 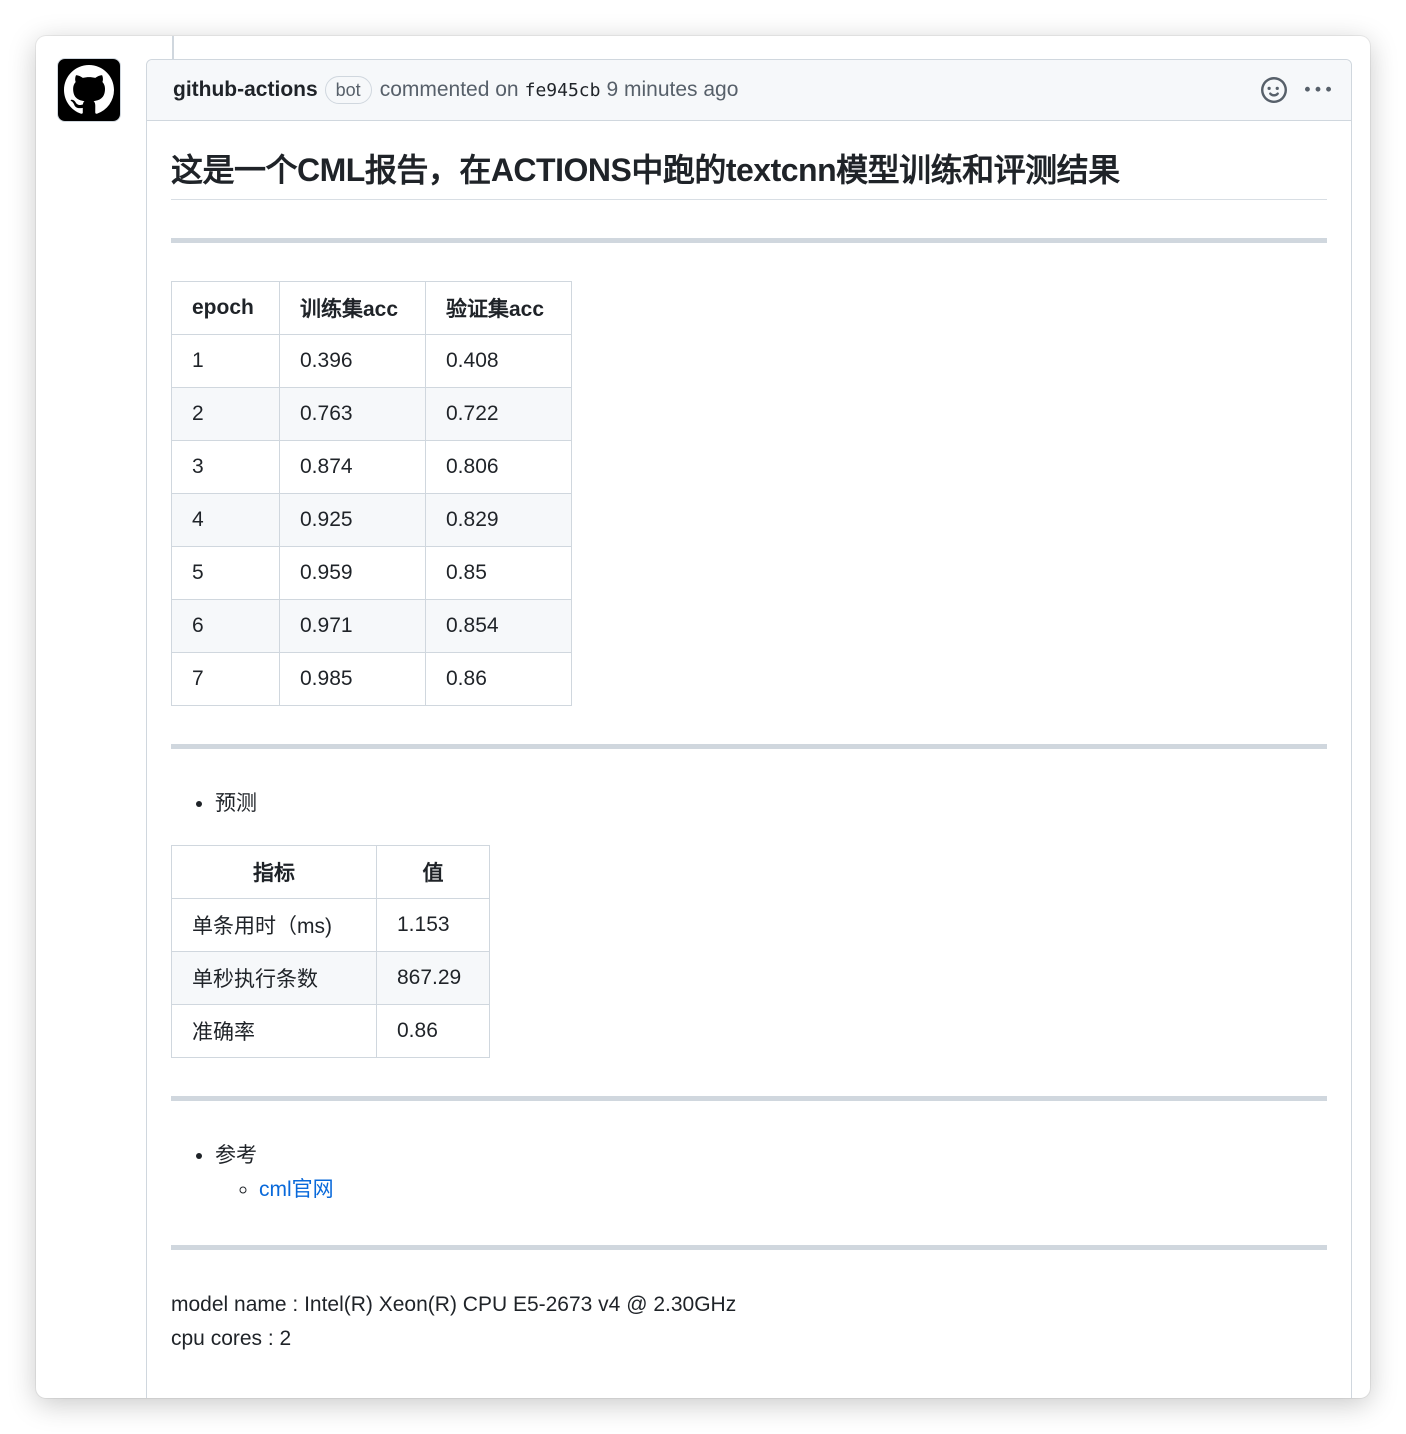 What do you see at coordinates (225, 467) in the screenshot?
I see `table-cell: 3` at bounding box center [225, 467].